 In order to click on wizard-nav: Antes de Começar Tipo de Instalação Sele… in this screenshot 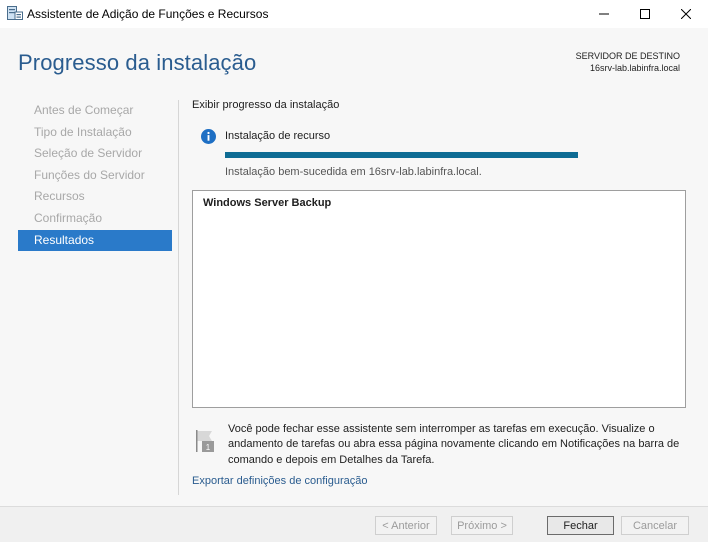, I will do `click(95, 176)`.